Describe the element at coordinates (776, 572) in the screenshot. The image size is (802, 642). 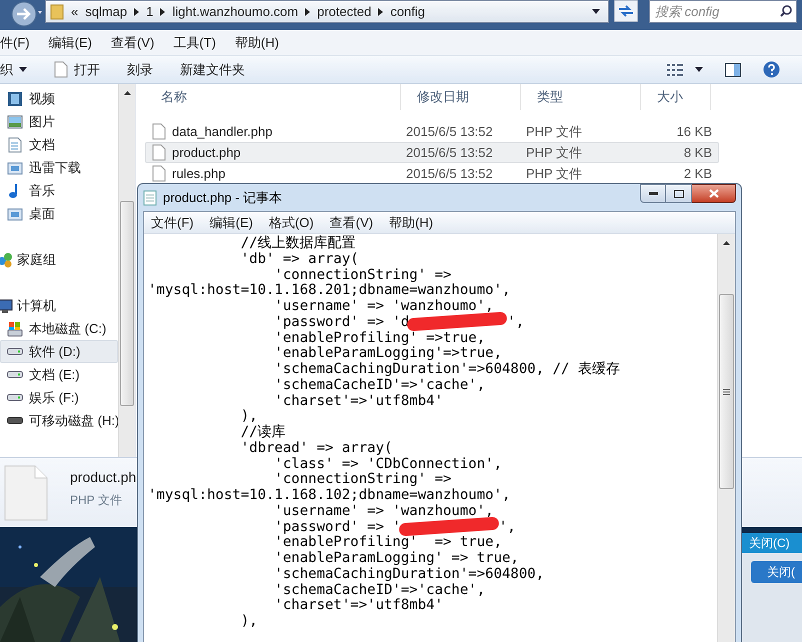
I see `close-button: 关闭(` at that location.